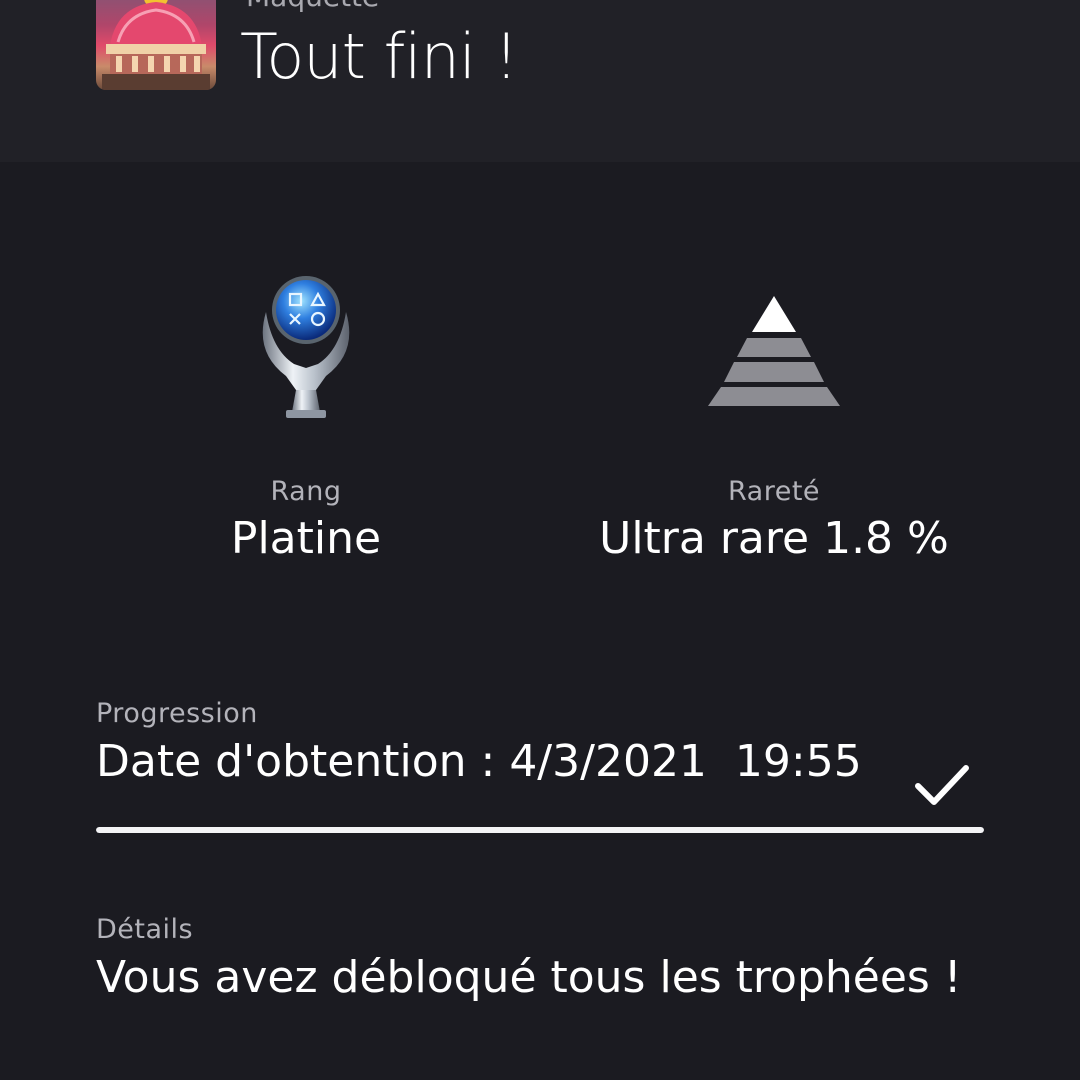 The height and width of the screenshot is (1080, 1080). Describe the element at coordinates (774, 352) in the screenshot. I see `ultra-rare-pyramid-icon` at that location.